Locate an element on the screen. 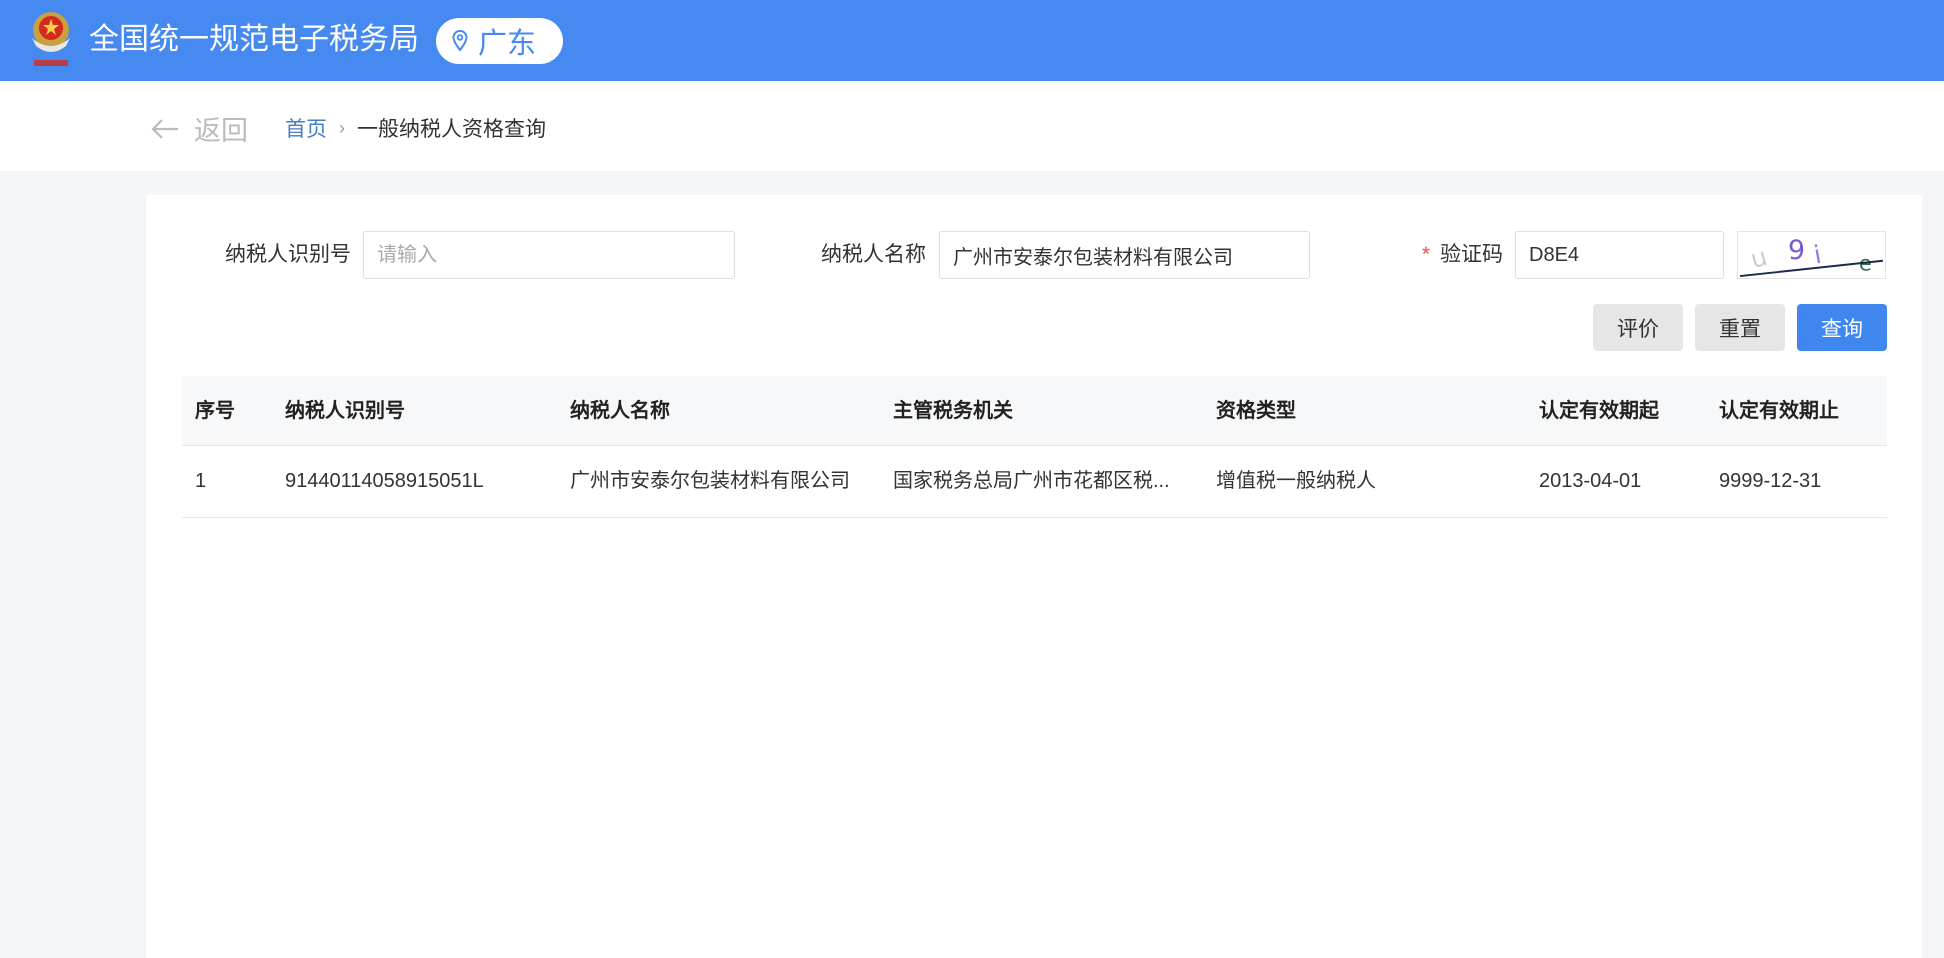  captcha-image: u 9 i e is located at coordinates (1811, 255).